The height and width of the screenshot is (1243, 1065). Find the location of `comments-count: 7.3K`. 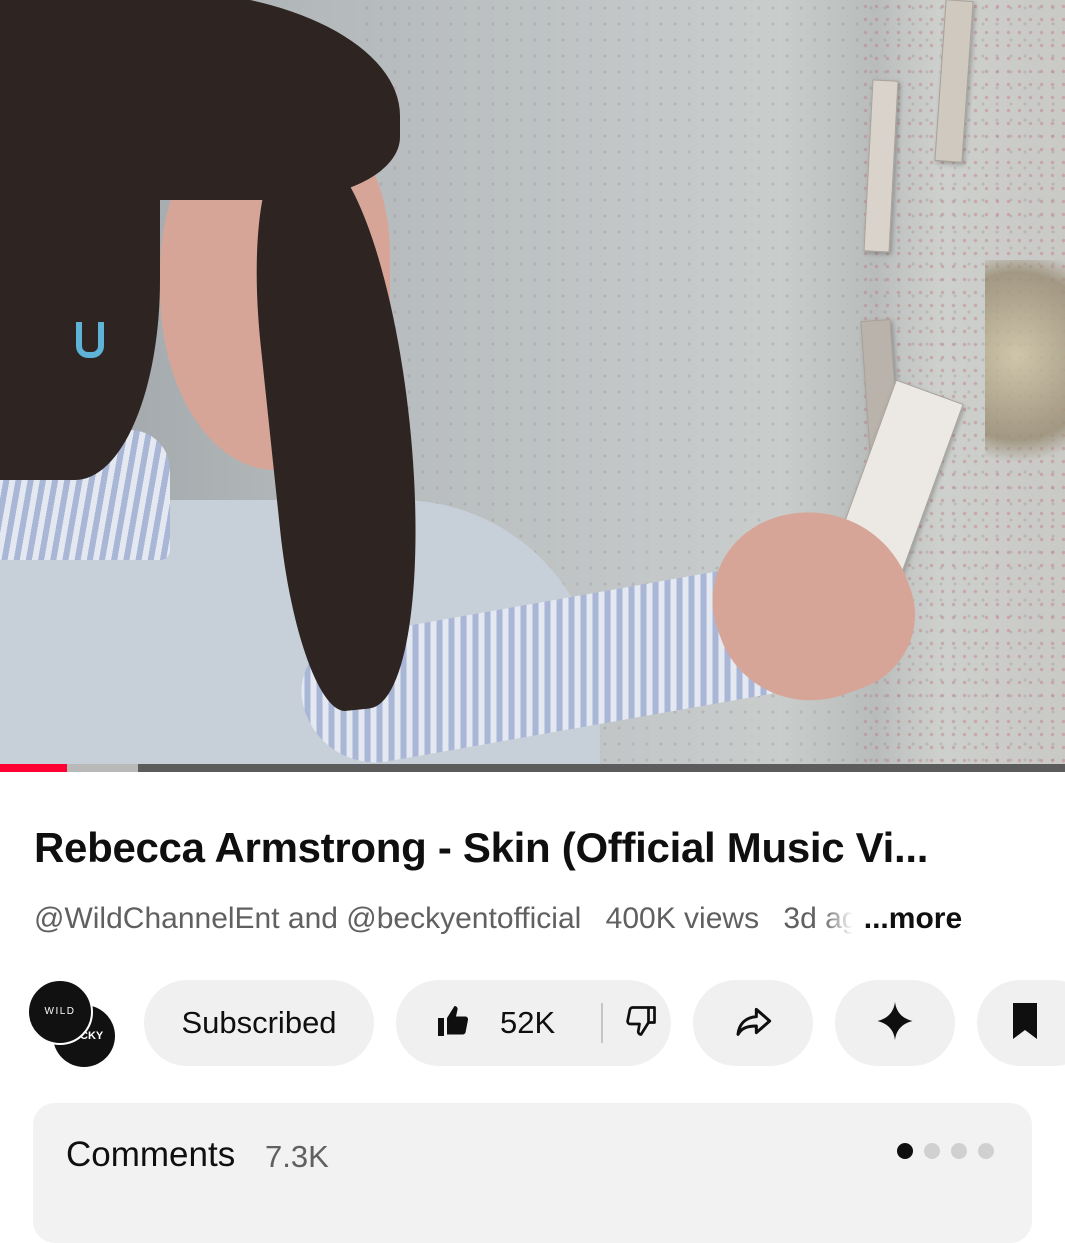

comments-count: 7.3K is located at coordinates (297, 1156).